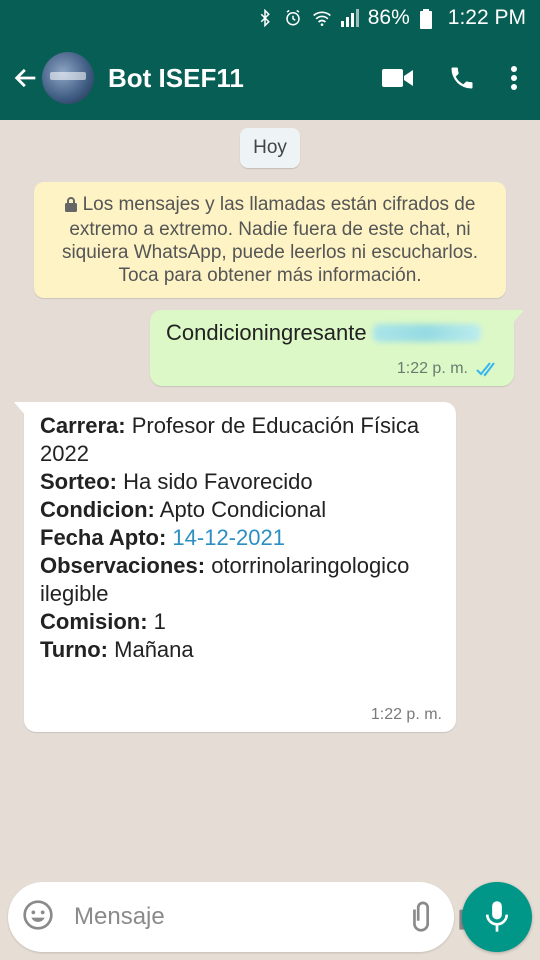  I want to click on more-options-button, so click(514, 78).